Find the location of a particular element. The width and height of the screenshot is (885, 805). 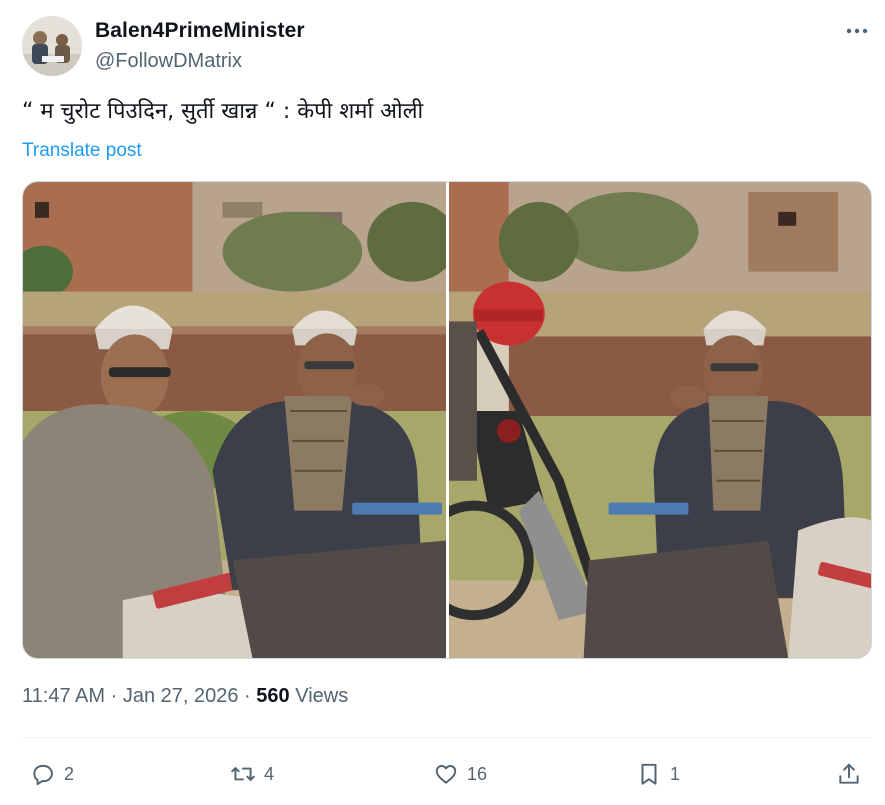

bookmark-icon is located at coordinates (649, 774).